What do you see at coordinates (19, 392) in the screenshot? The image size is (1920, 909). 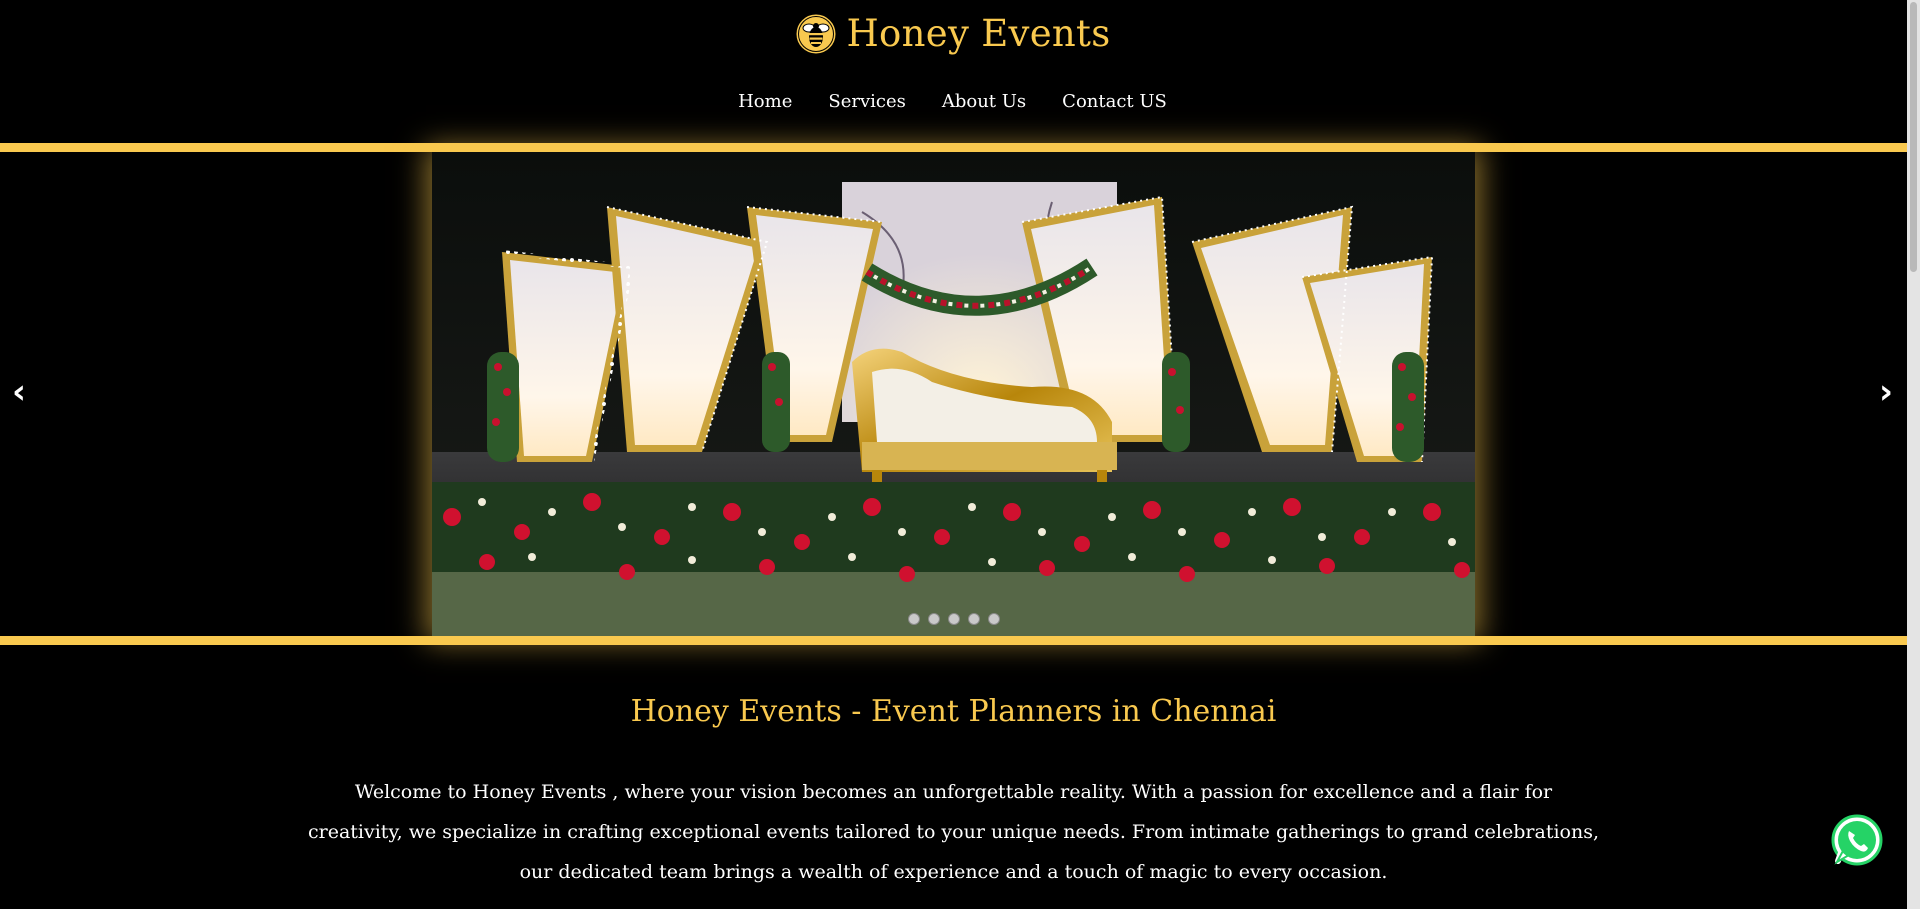 I see `slider-prev-button: ‹` at bounding box center [19, 392].